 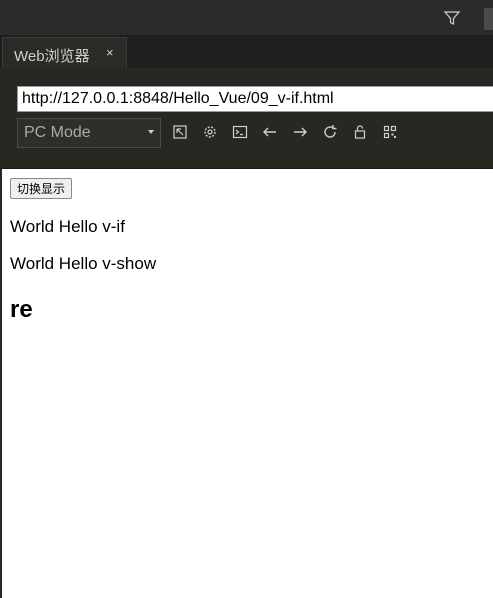 I want to click on lock-icon, so click(x=360, y=132).